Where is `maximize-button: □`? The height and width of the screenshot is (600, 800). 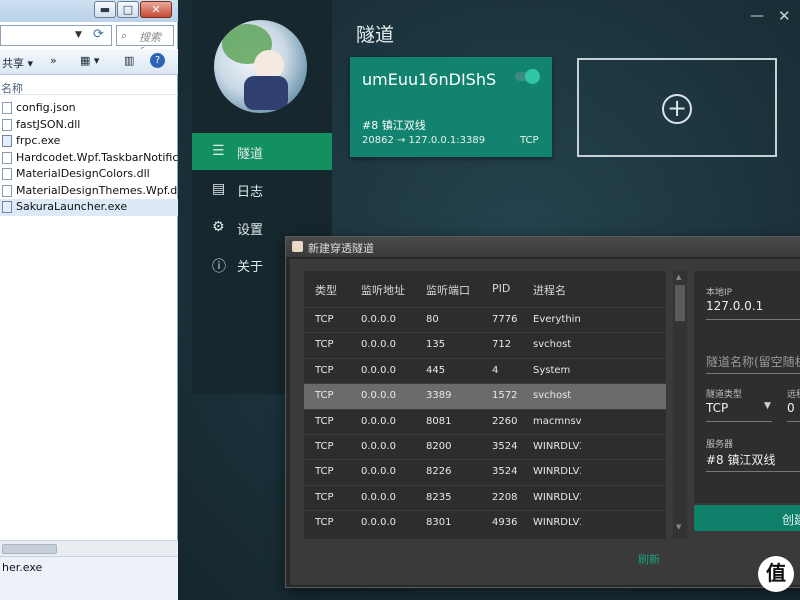
maximize-button: □ is located at coordinates (128, 9).